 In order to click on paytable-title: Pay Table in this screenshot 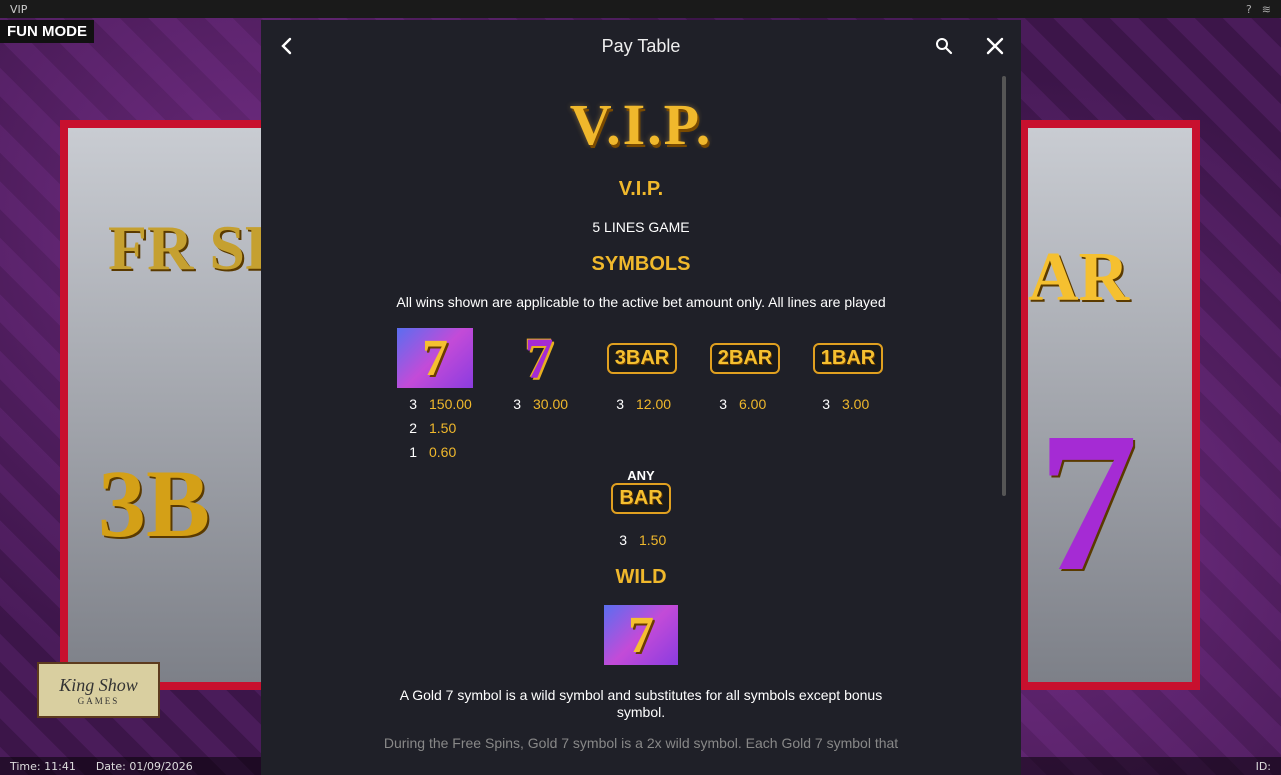, I will do `click(641, 45)`.